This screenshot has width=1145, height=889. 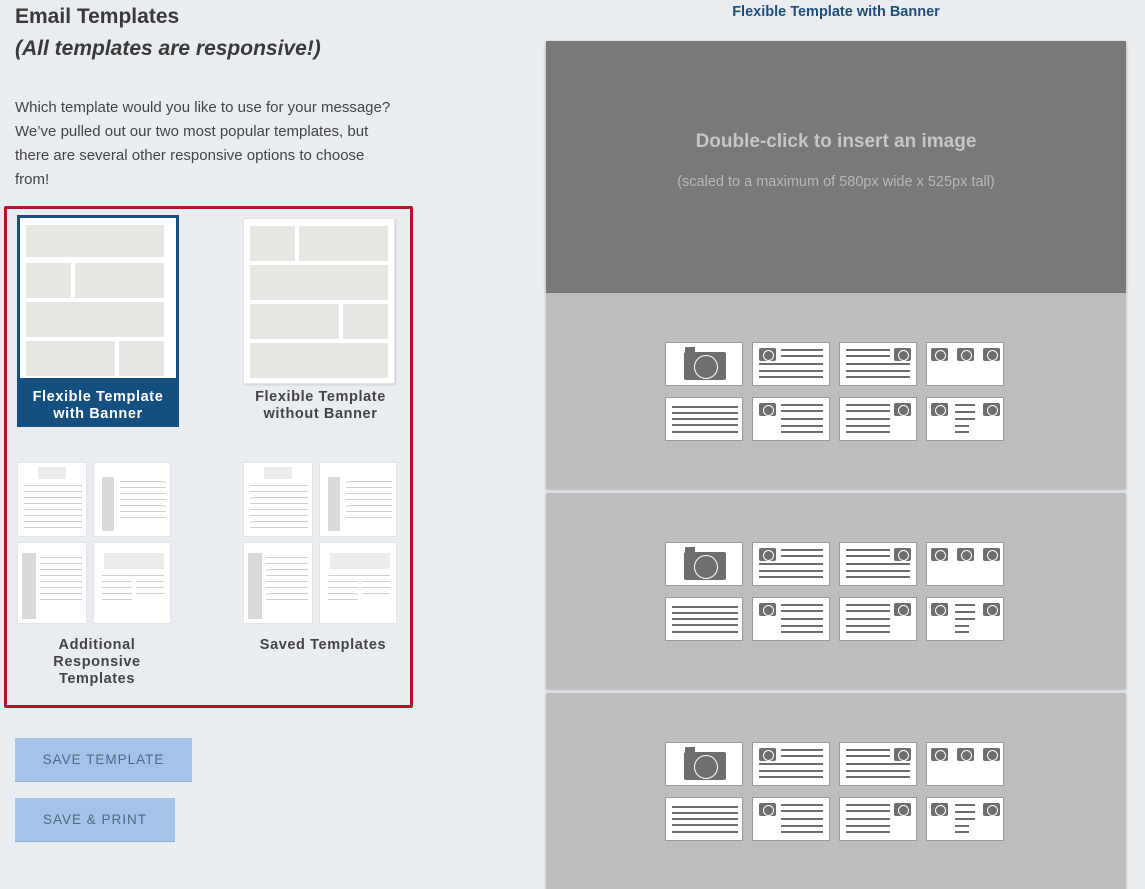 I want to click on template-option-saved-templates: Saved Templates, so click(x=323, y=562).